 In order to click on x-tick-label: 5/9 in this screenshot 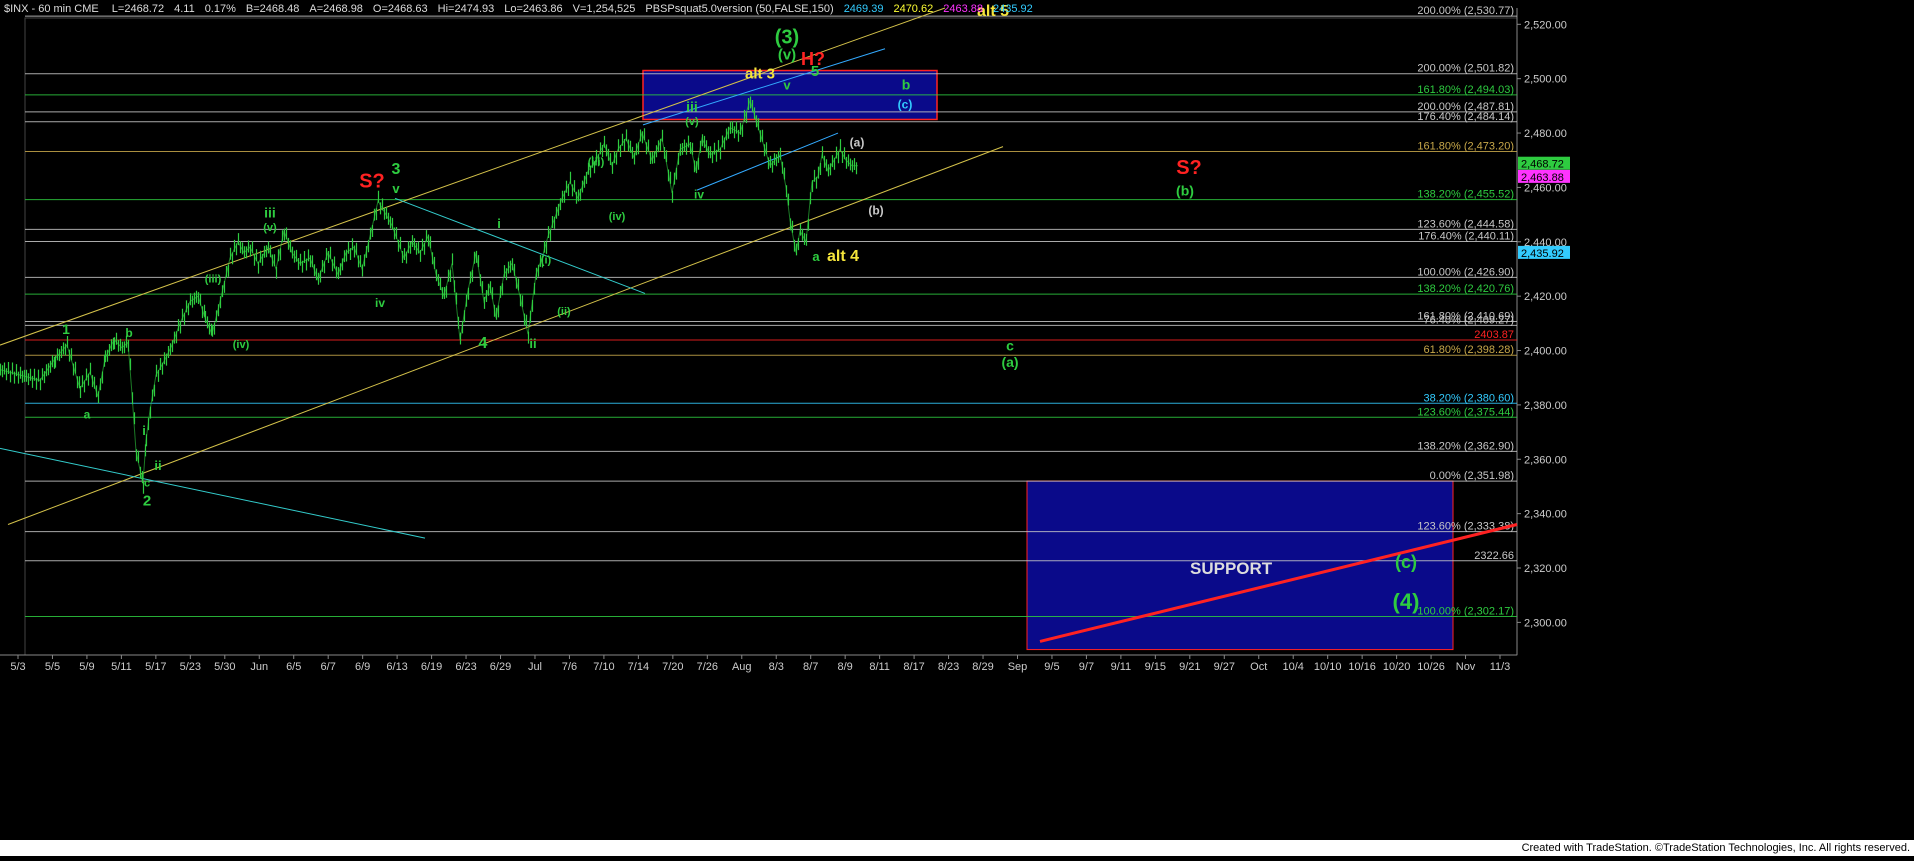, I will do `click(86, 667)`.